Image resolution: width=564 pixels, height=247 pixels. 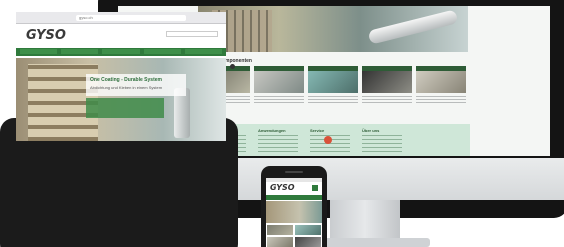 What do you see at coordinates (333, 29) in the screenshot?
I see `imac-hero-image` at bounding box center [333, 29].